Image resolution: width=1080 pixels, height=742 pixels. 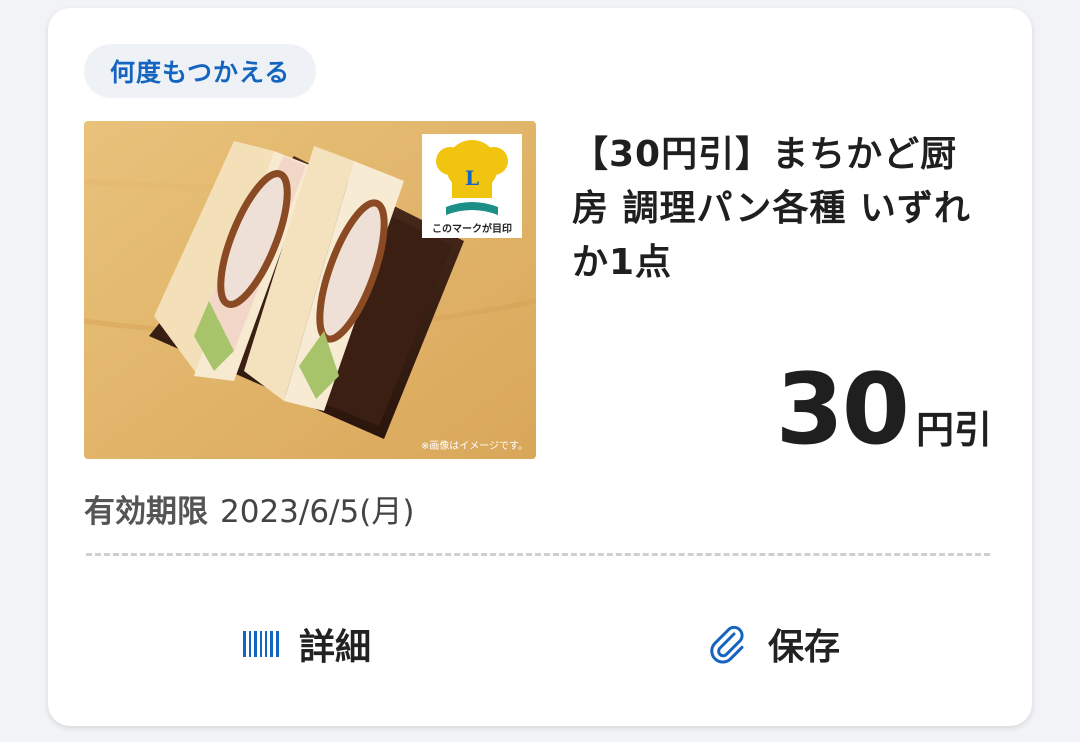 I want to click on discount-unit: 円引, so click(x=953, y=430).